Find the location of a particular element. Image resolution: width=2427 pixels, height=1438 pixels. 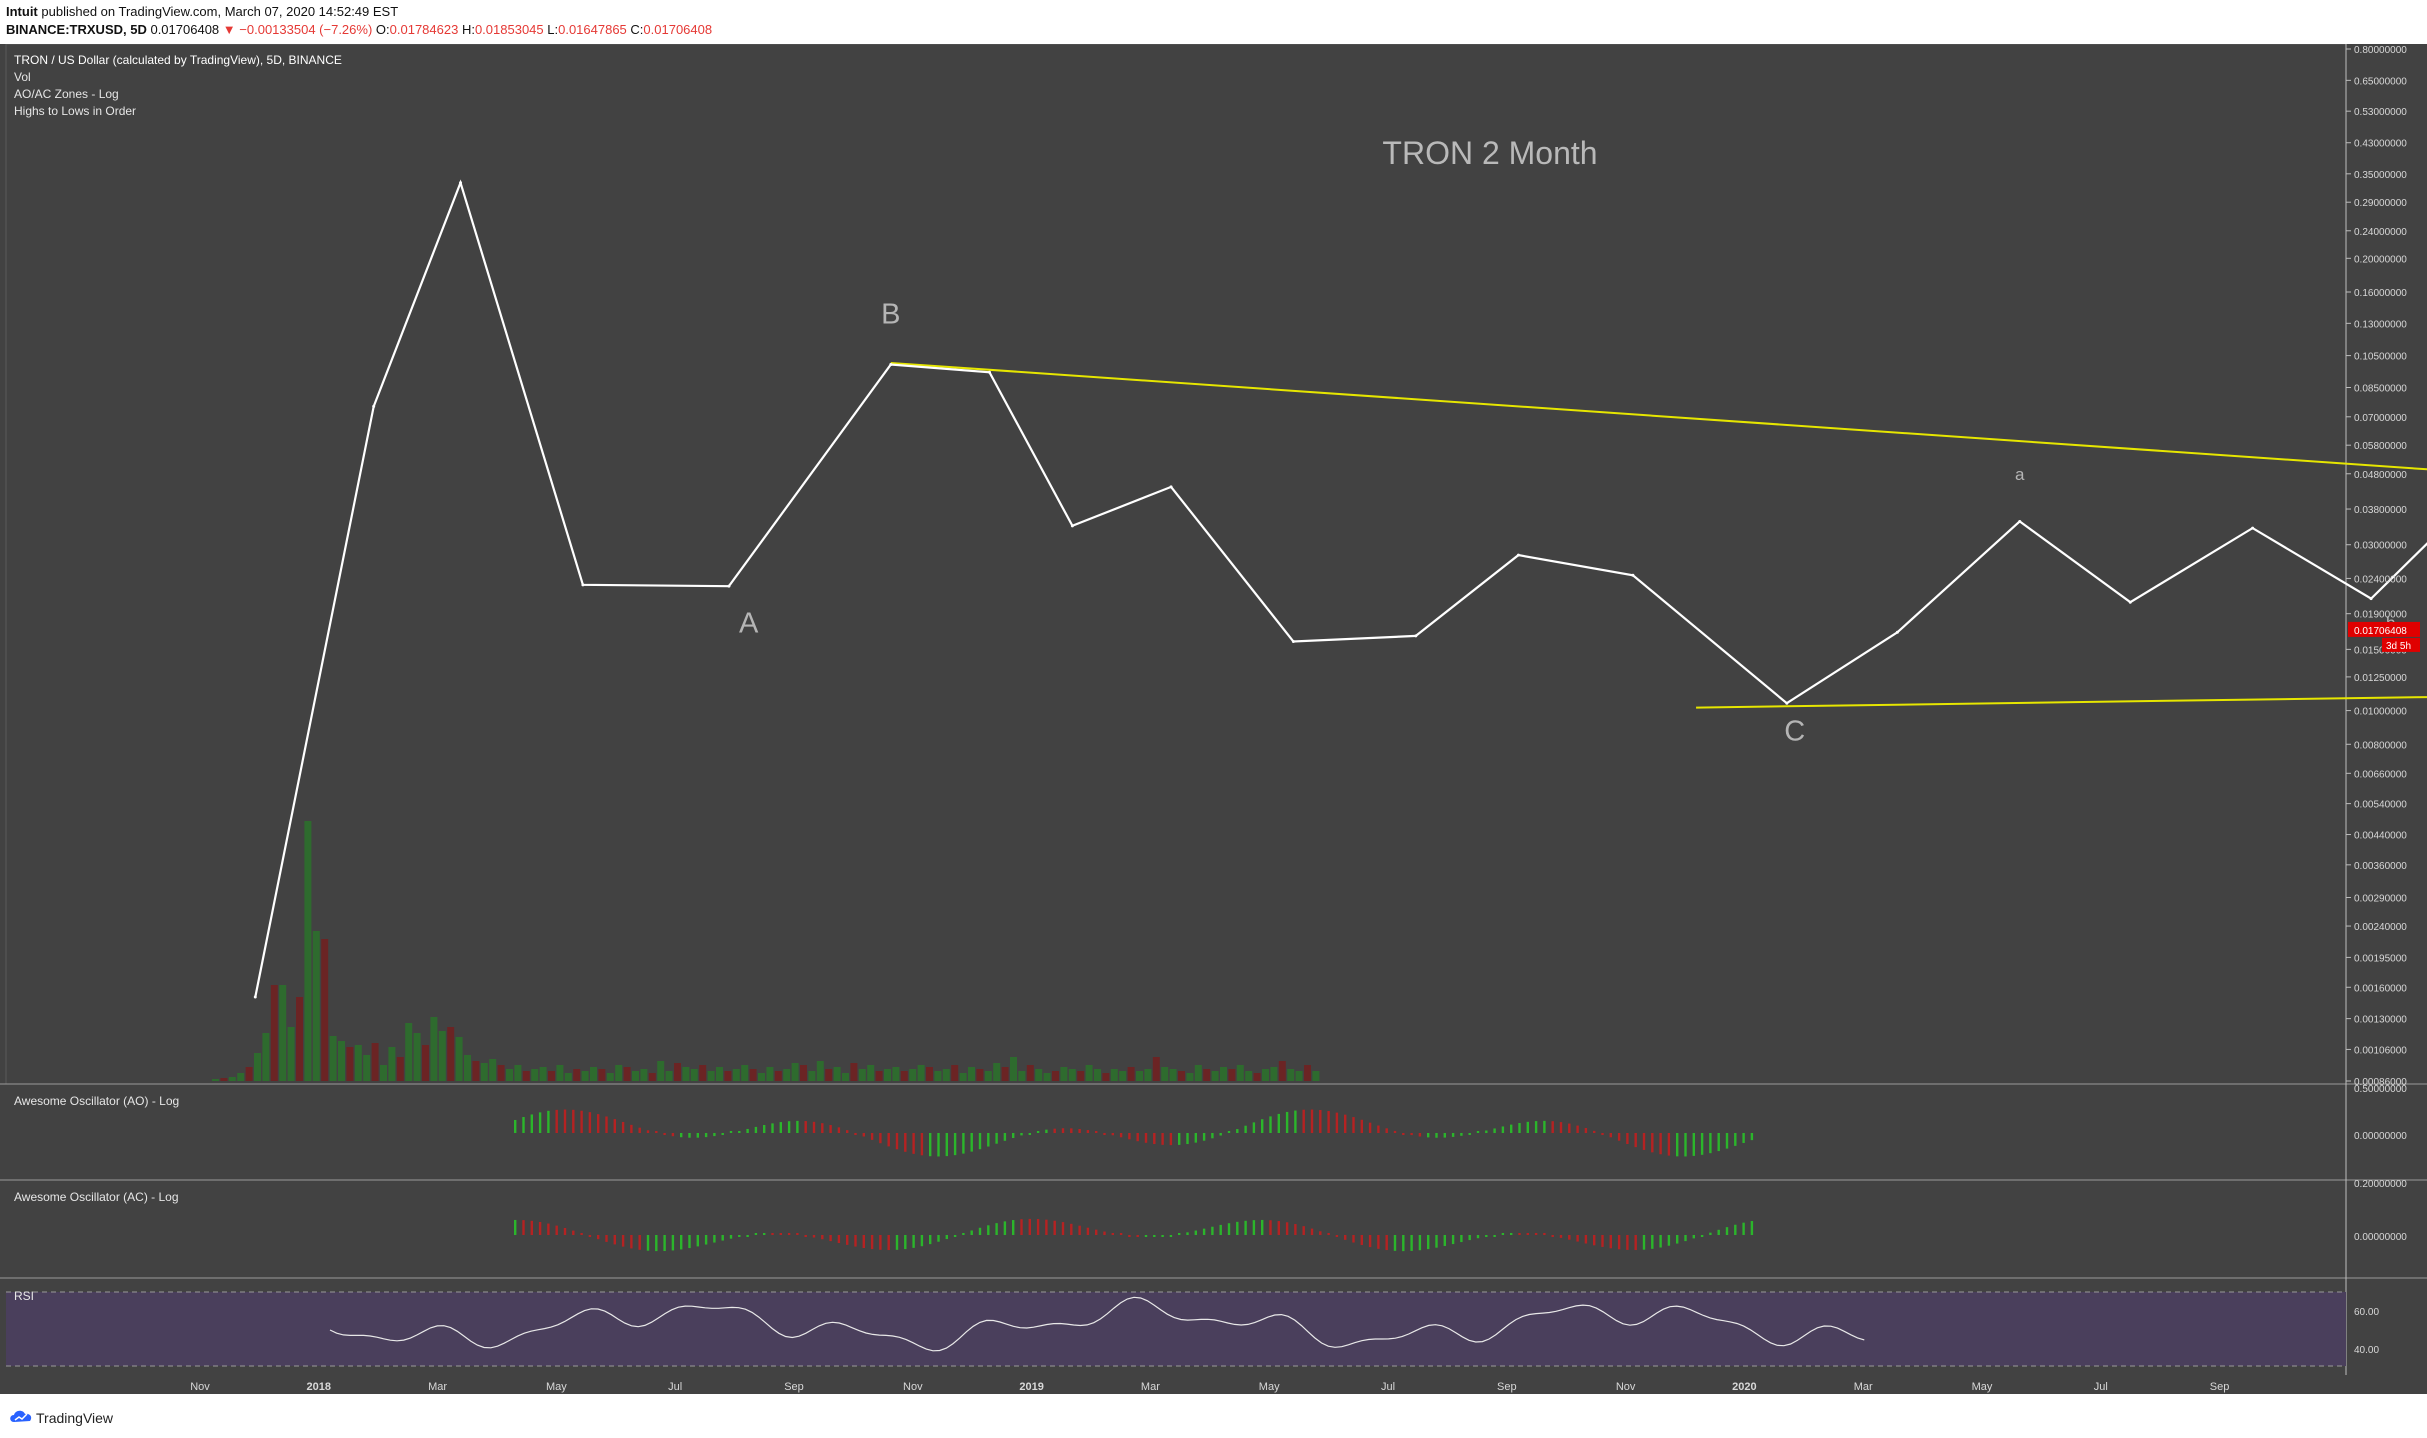

y-tick-label: 0.03000000 is located at coordinates (2380, 546).